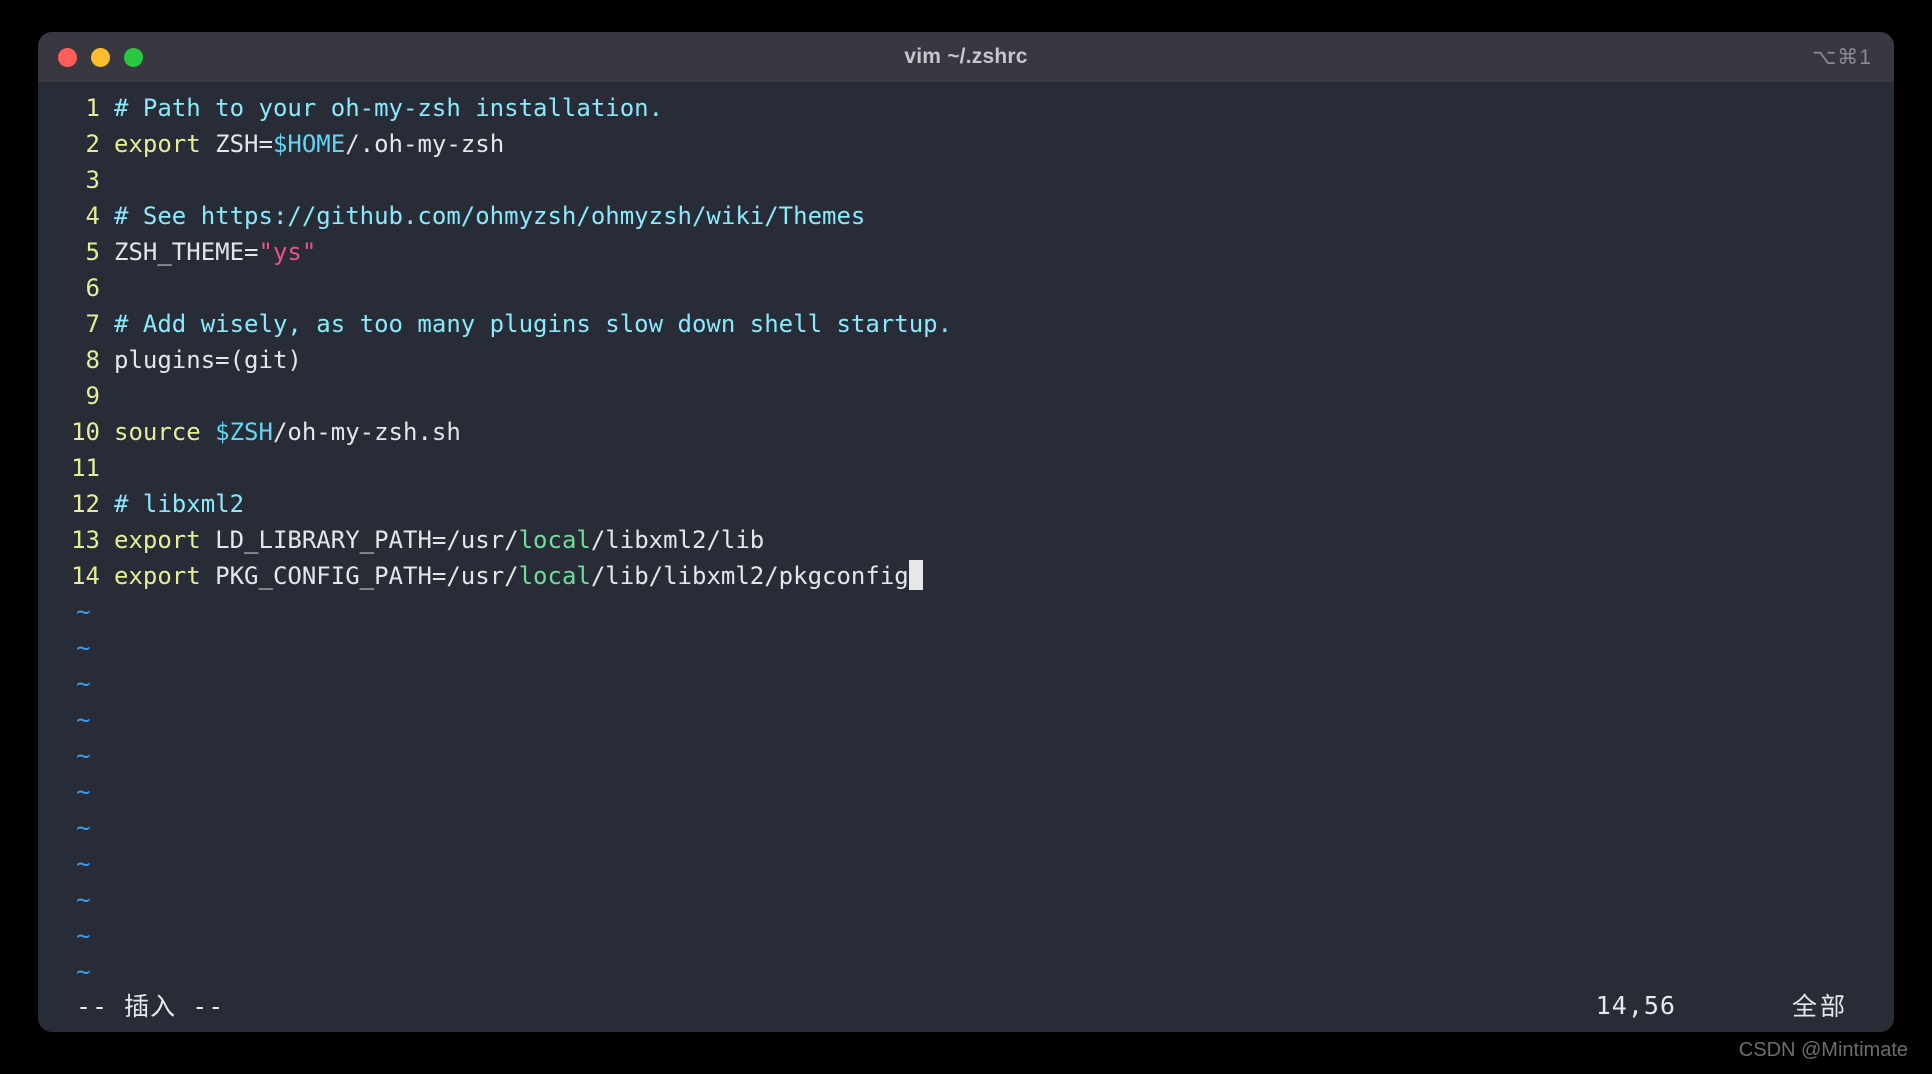 The height and width of the screenshot is (1074, 1932). What do you see at coordinates (92, 144) in the screenshot?
I see `line-number: 2` at bounding box center [92, 144].